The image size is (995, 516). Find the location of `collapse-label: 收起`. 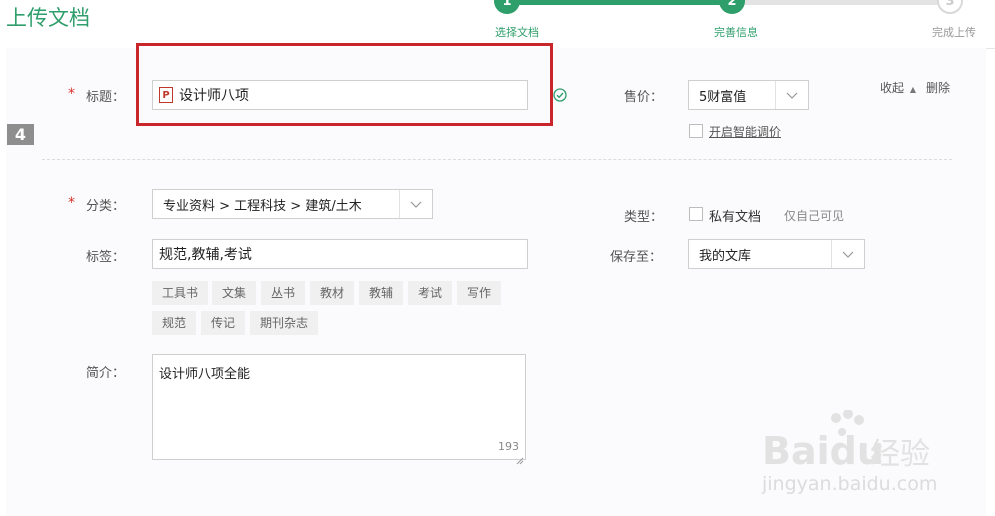

collapse-label: 收起 is located at coordinates (892, 88).